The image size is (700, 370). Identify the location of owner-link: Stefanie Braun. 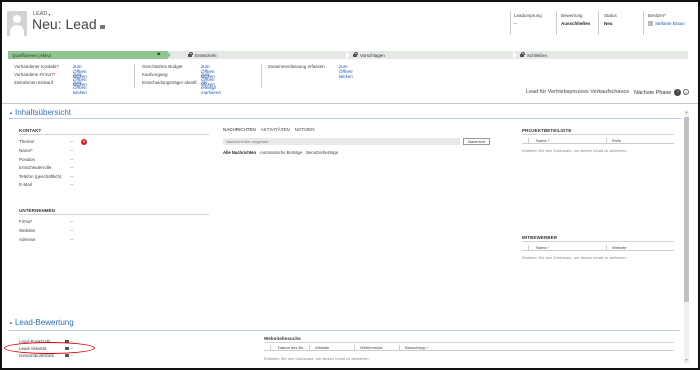
(670, 23).